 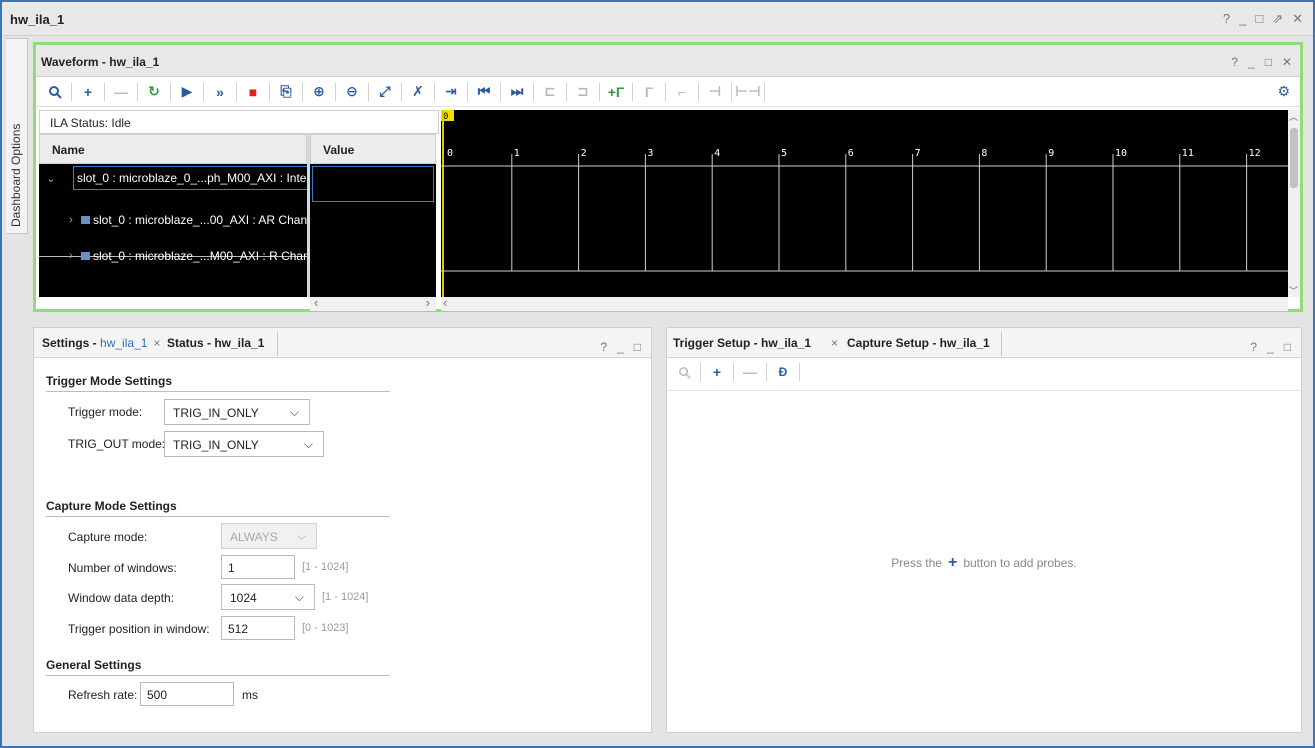 What do you see at coordinates (649, 92) in the screenshot?
I see `previous-marker-icon: Γ` at bounding box center [649, 92].